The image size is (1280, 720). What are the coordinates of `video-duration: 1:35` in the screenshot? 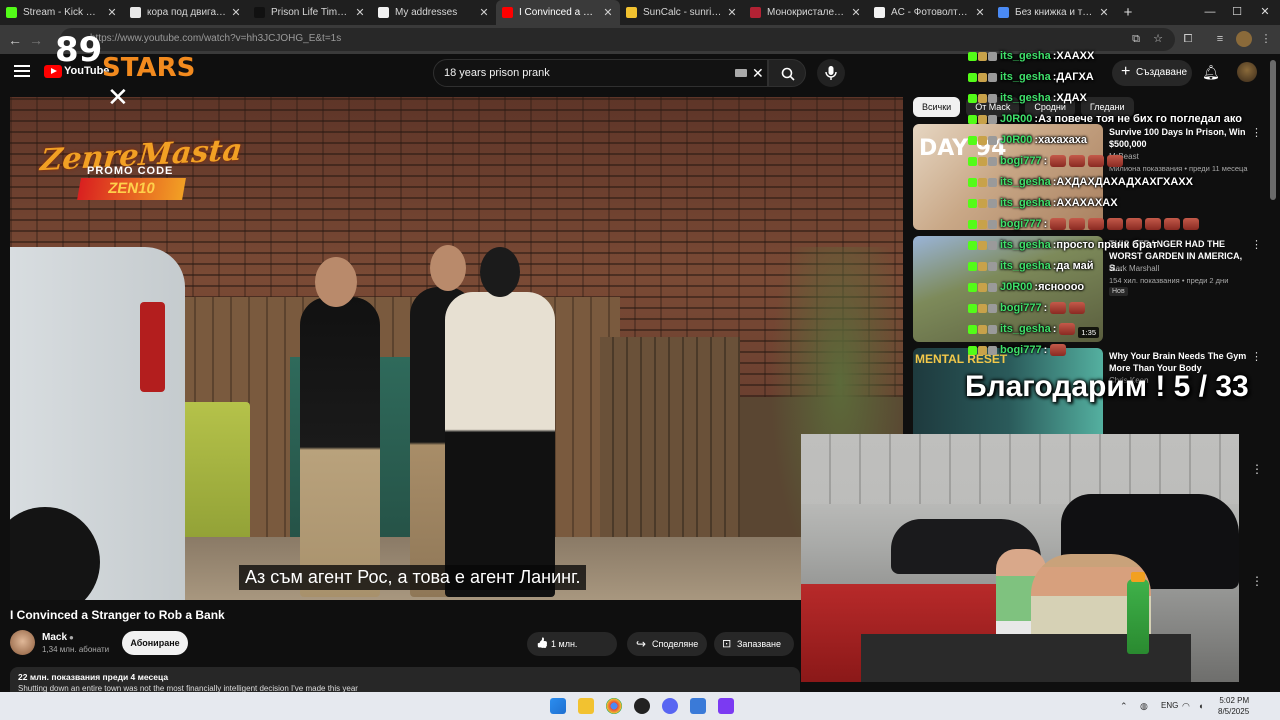 It's located at (1088, 332).